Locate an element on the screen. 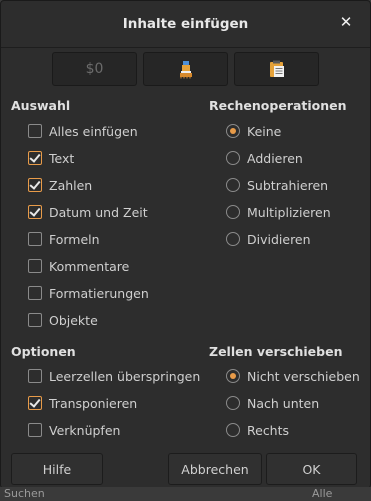  options-heading: Optionen is located at coordinates (43, 351).